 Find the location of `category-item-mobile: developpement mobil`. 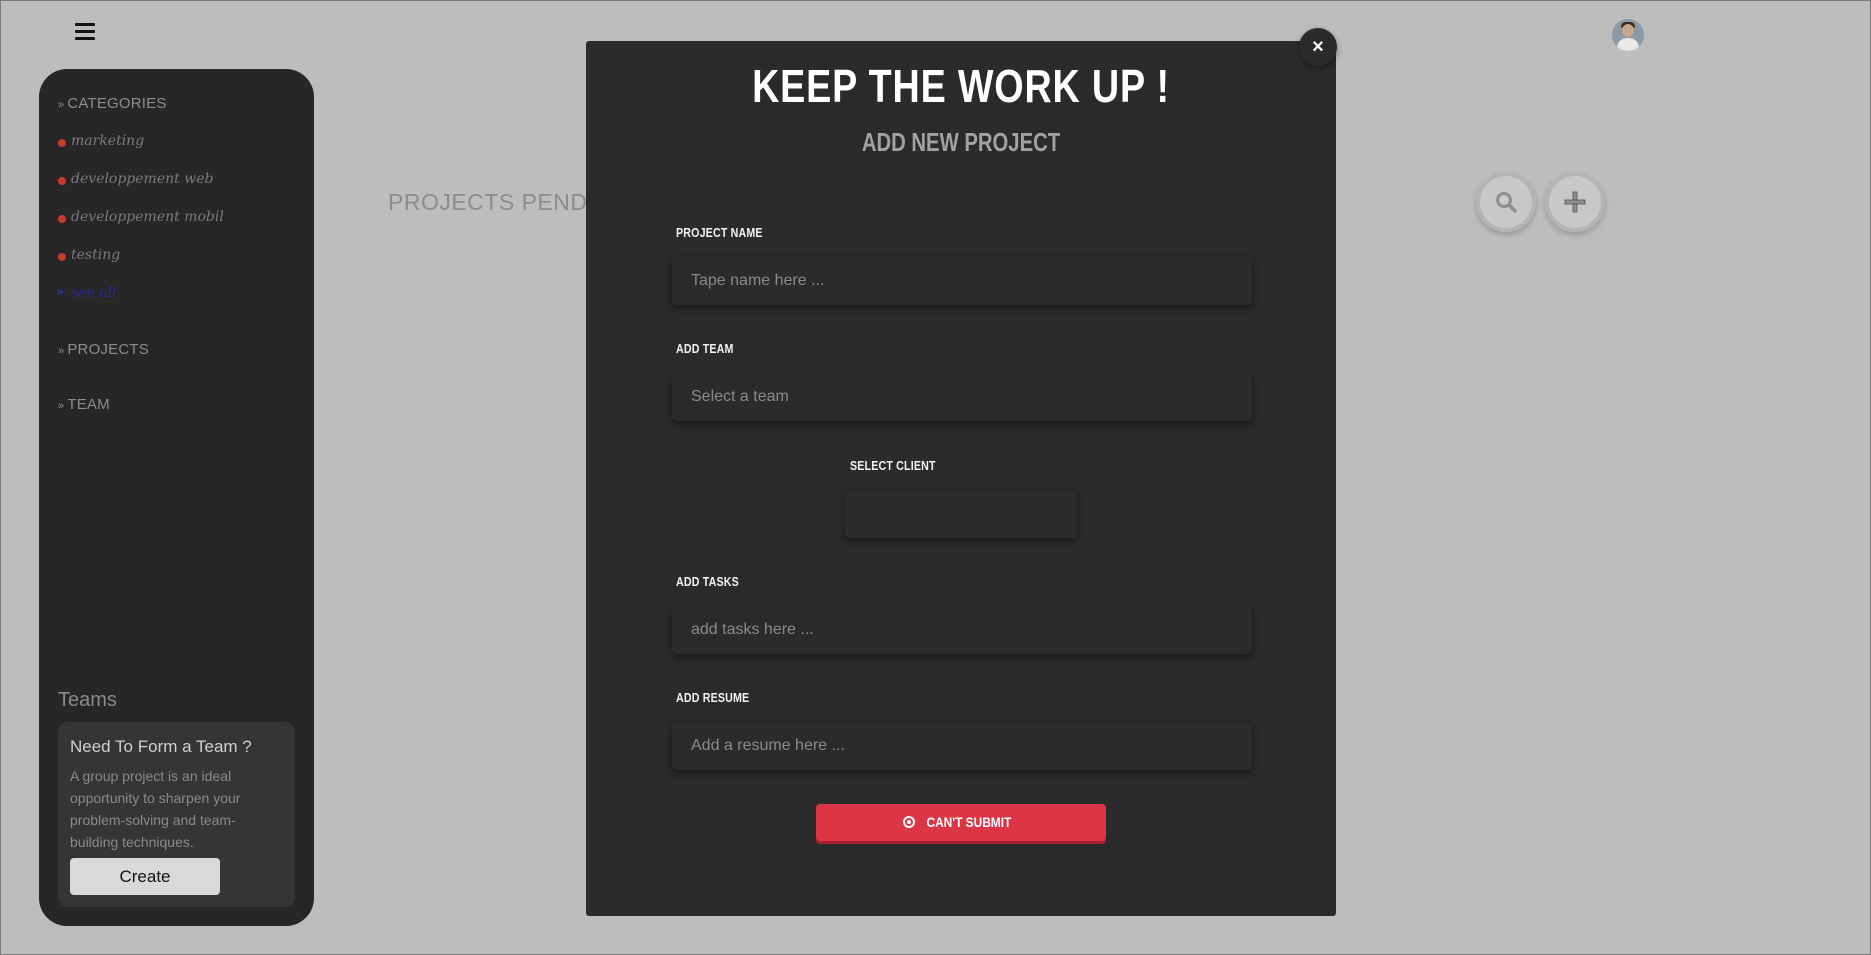

category-item-mobile: developpement mobil is located at coordinates (141, 217).